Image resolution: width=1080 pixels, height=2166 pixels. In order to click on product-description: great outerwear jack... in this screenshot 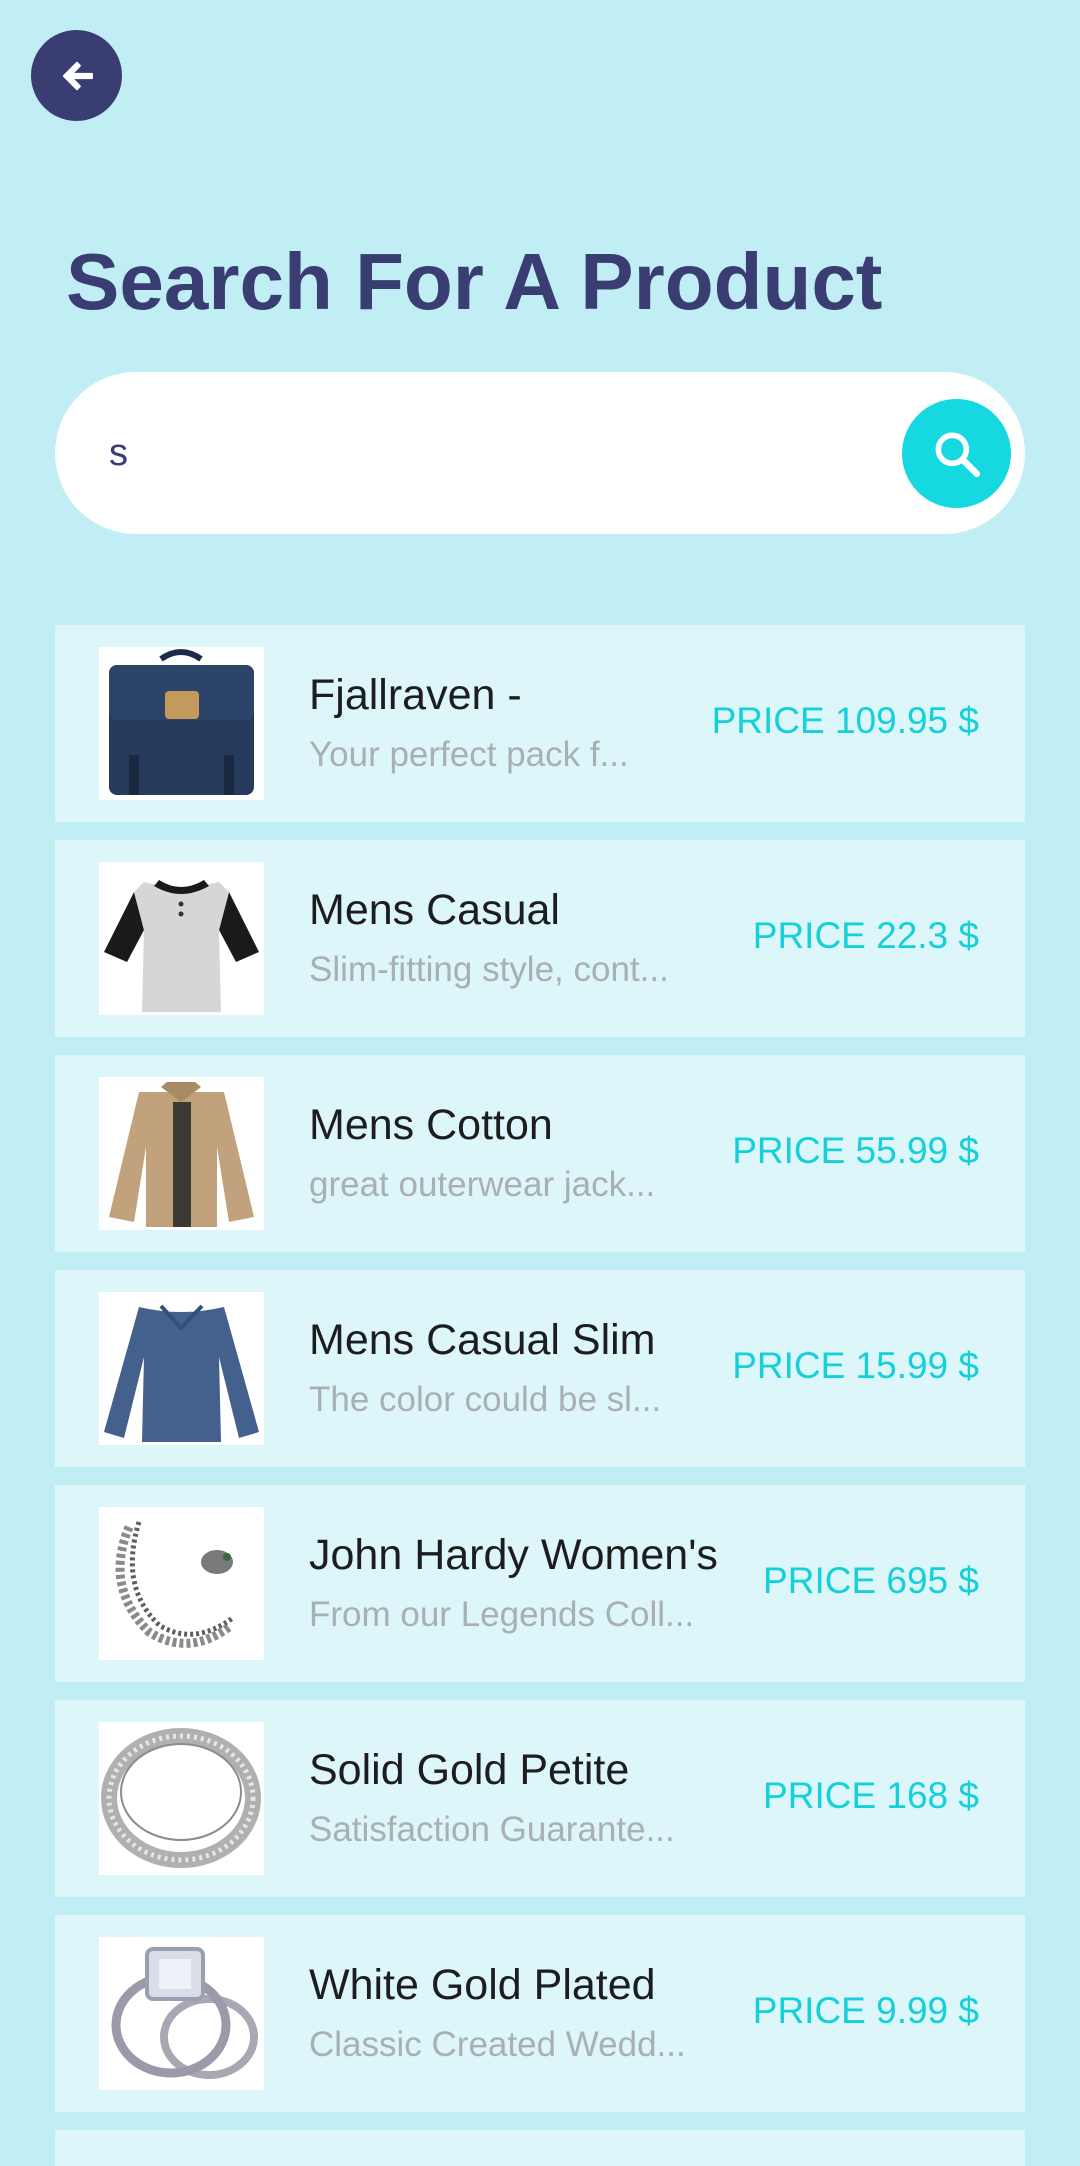, I will do `click(482, 1184)`.